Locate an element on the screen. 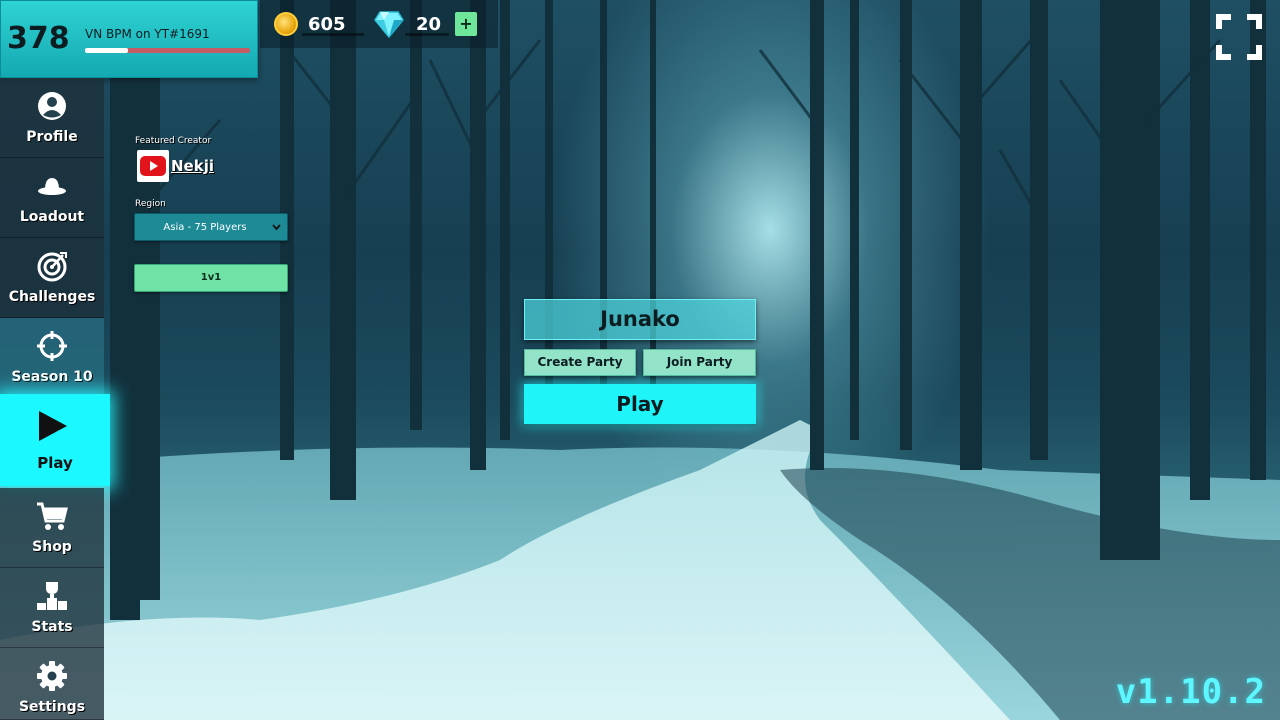 This screenshot has width=1280, height=720. region-label: Region is located at coordinates (150, 204).